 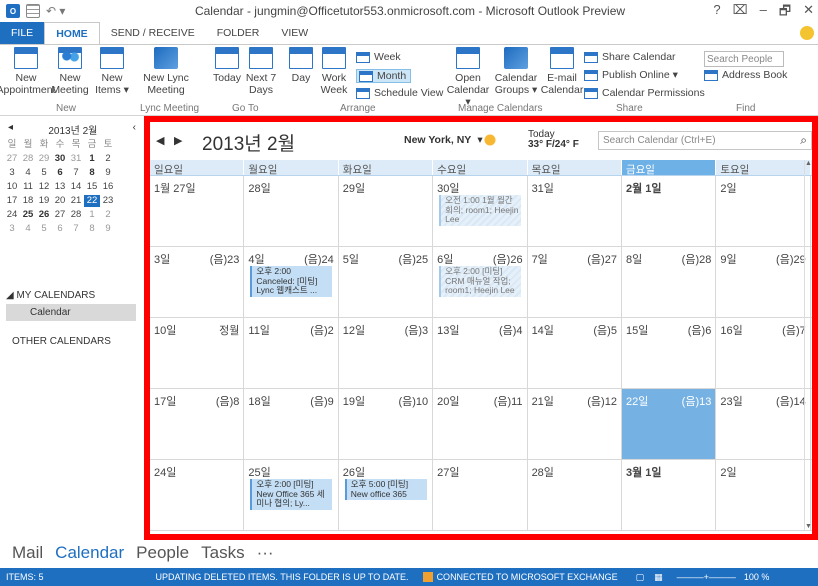 What do you see at coordinates (803, 140) in the screenshot?
I see `search-icon: ⌕` at bounding box center [803, 140].